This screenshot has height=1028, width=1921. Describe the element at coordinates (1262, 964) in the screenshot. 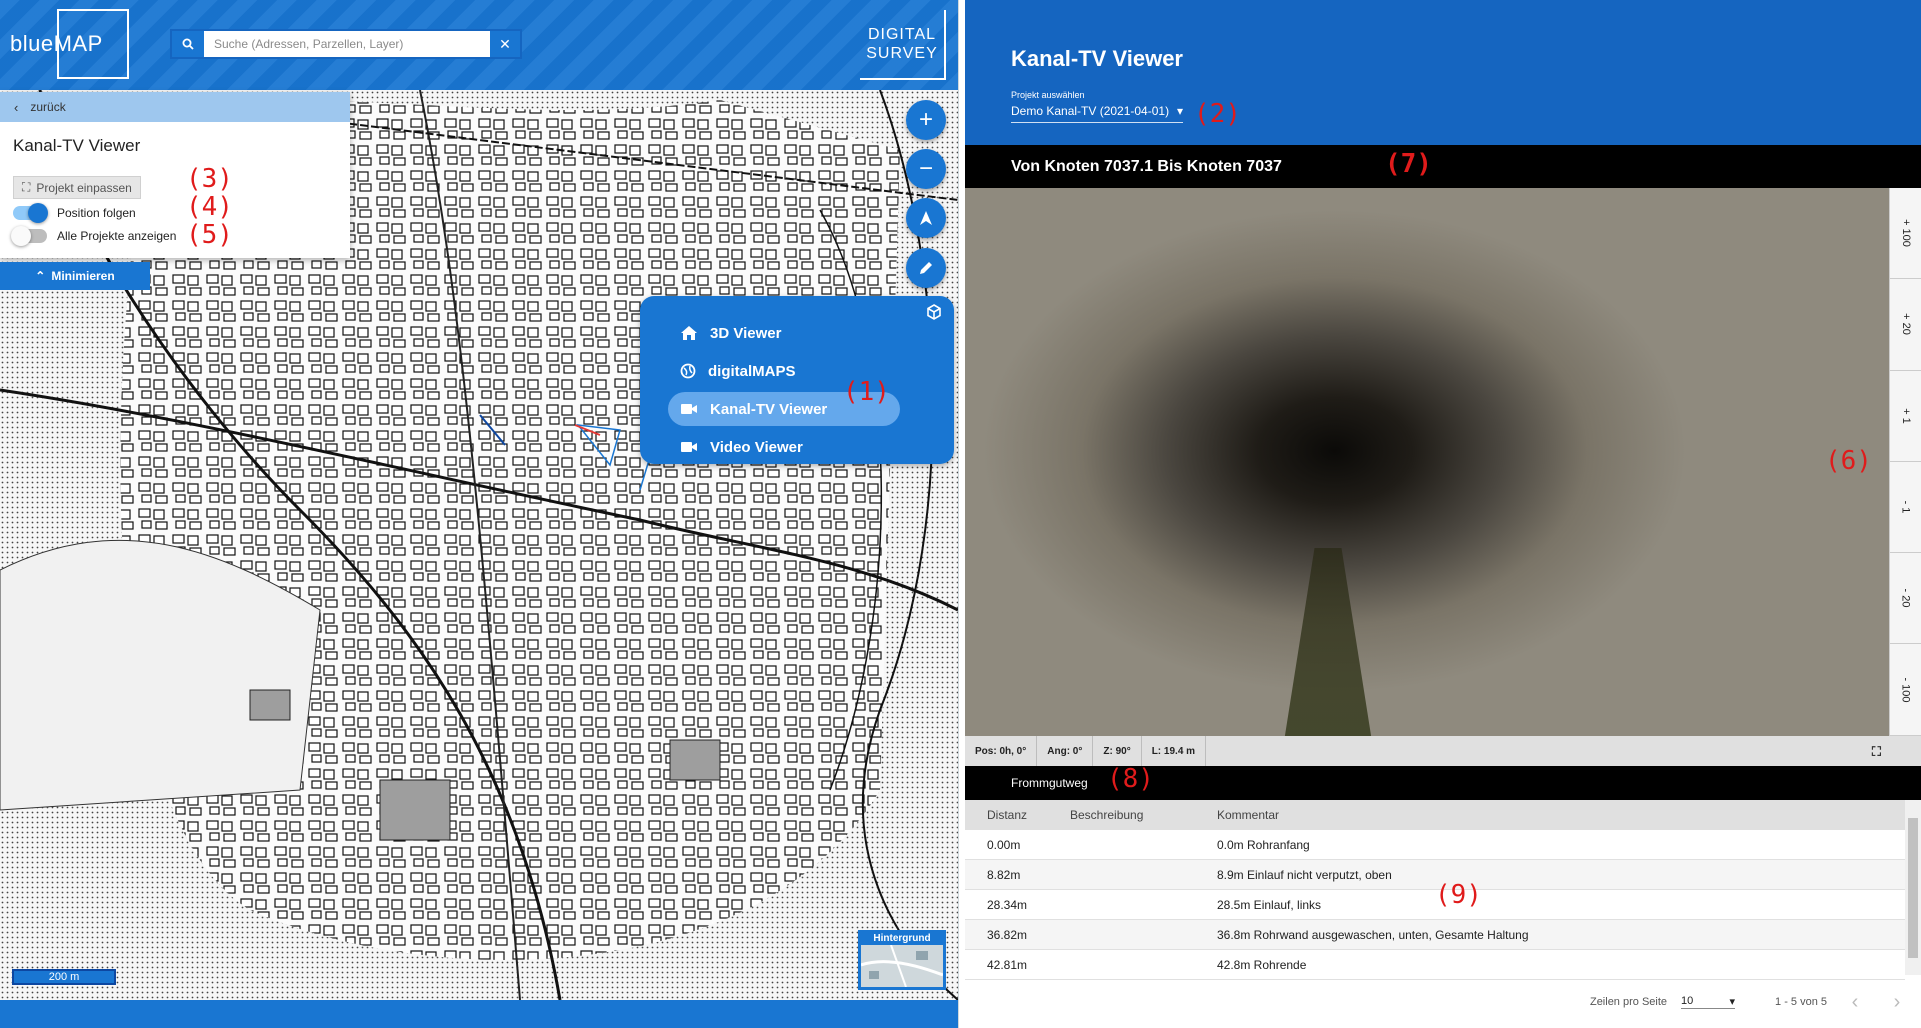

I see `cell-kommentar: 42.8m Rohrende` at that location.